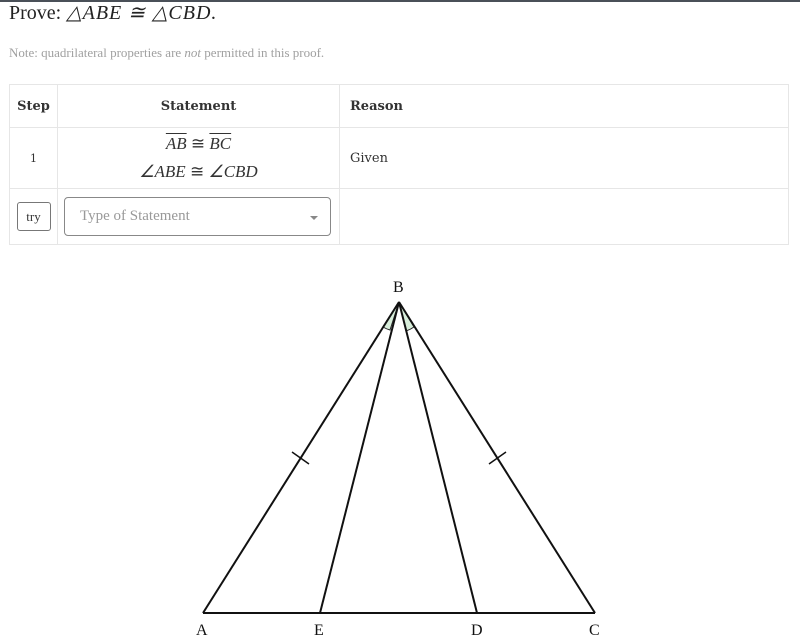 The height and width of the screenshot is (644, 800). What do you see at coordinates (564, 106) in the screenshot?
I see `header-reason: Reason` at bounding box center [564, 106].